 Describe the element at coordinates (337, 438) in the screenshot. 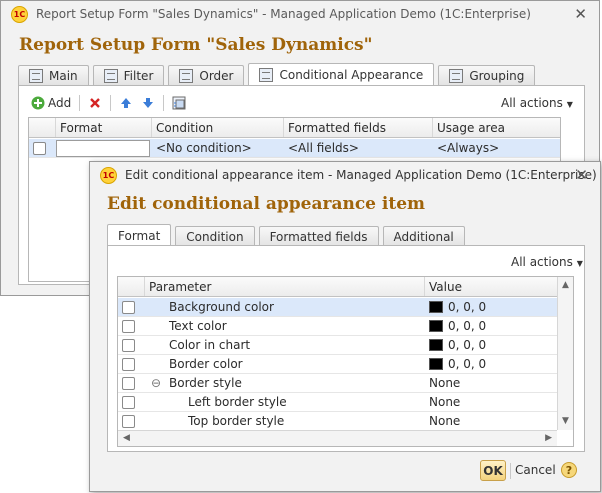

I see `horizontal-scrollbar: ◀ ▶` at that location.